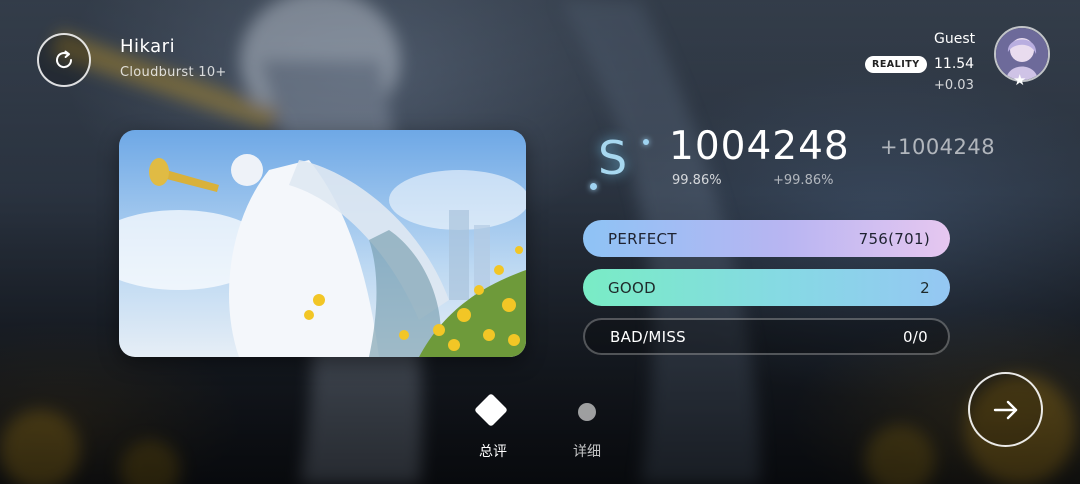  I want to click on good-count-bar: GOOD 2, so click(766, 287).